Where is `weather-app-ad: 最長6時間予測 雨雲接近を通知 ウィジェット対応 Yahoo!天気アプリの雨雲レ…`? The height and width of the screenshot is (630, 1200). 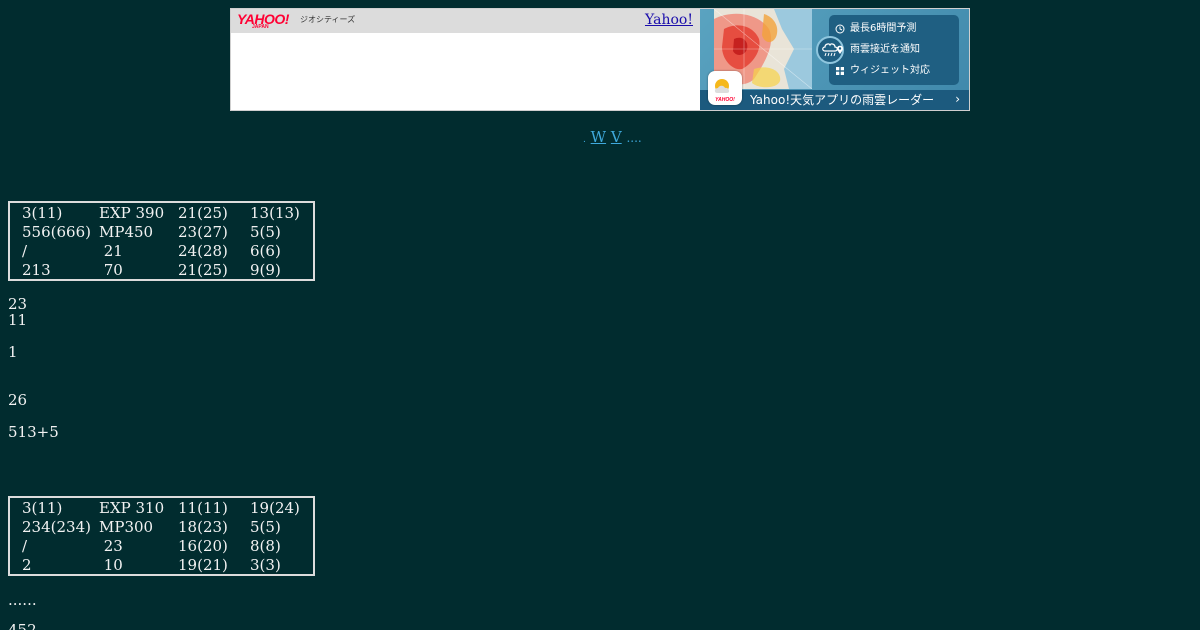 weather-app-ad: 最長6時間予測 雨雲接近を通知 ウィジェット対応 Yahoo!天気アプリの雨雲レ… is located at coordinates (834, 59).